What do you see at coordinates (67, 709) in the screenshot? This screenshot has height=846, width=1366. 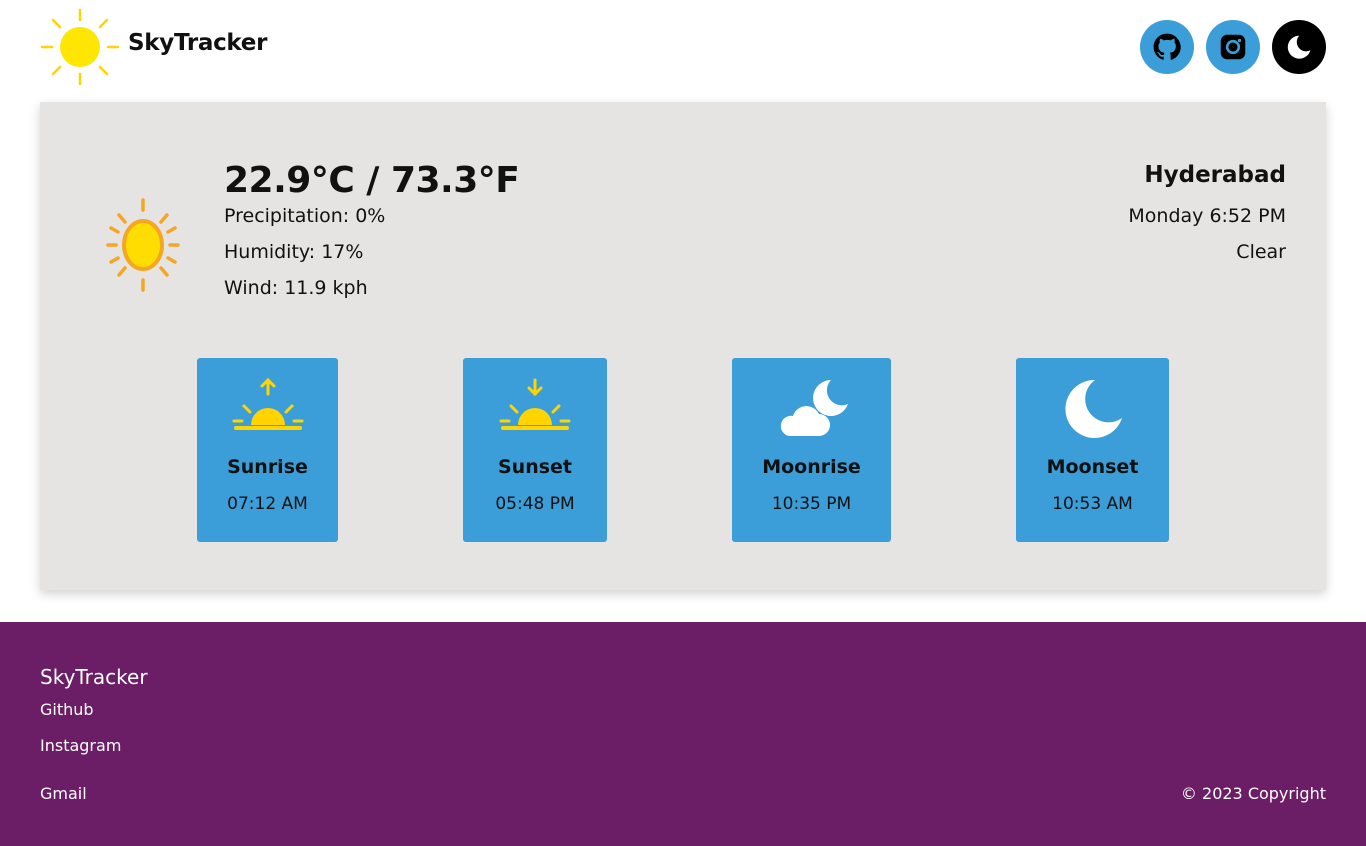 I see `footer-link-github: Github` at bounding box center [67, 709].